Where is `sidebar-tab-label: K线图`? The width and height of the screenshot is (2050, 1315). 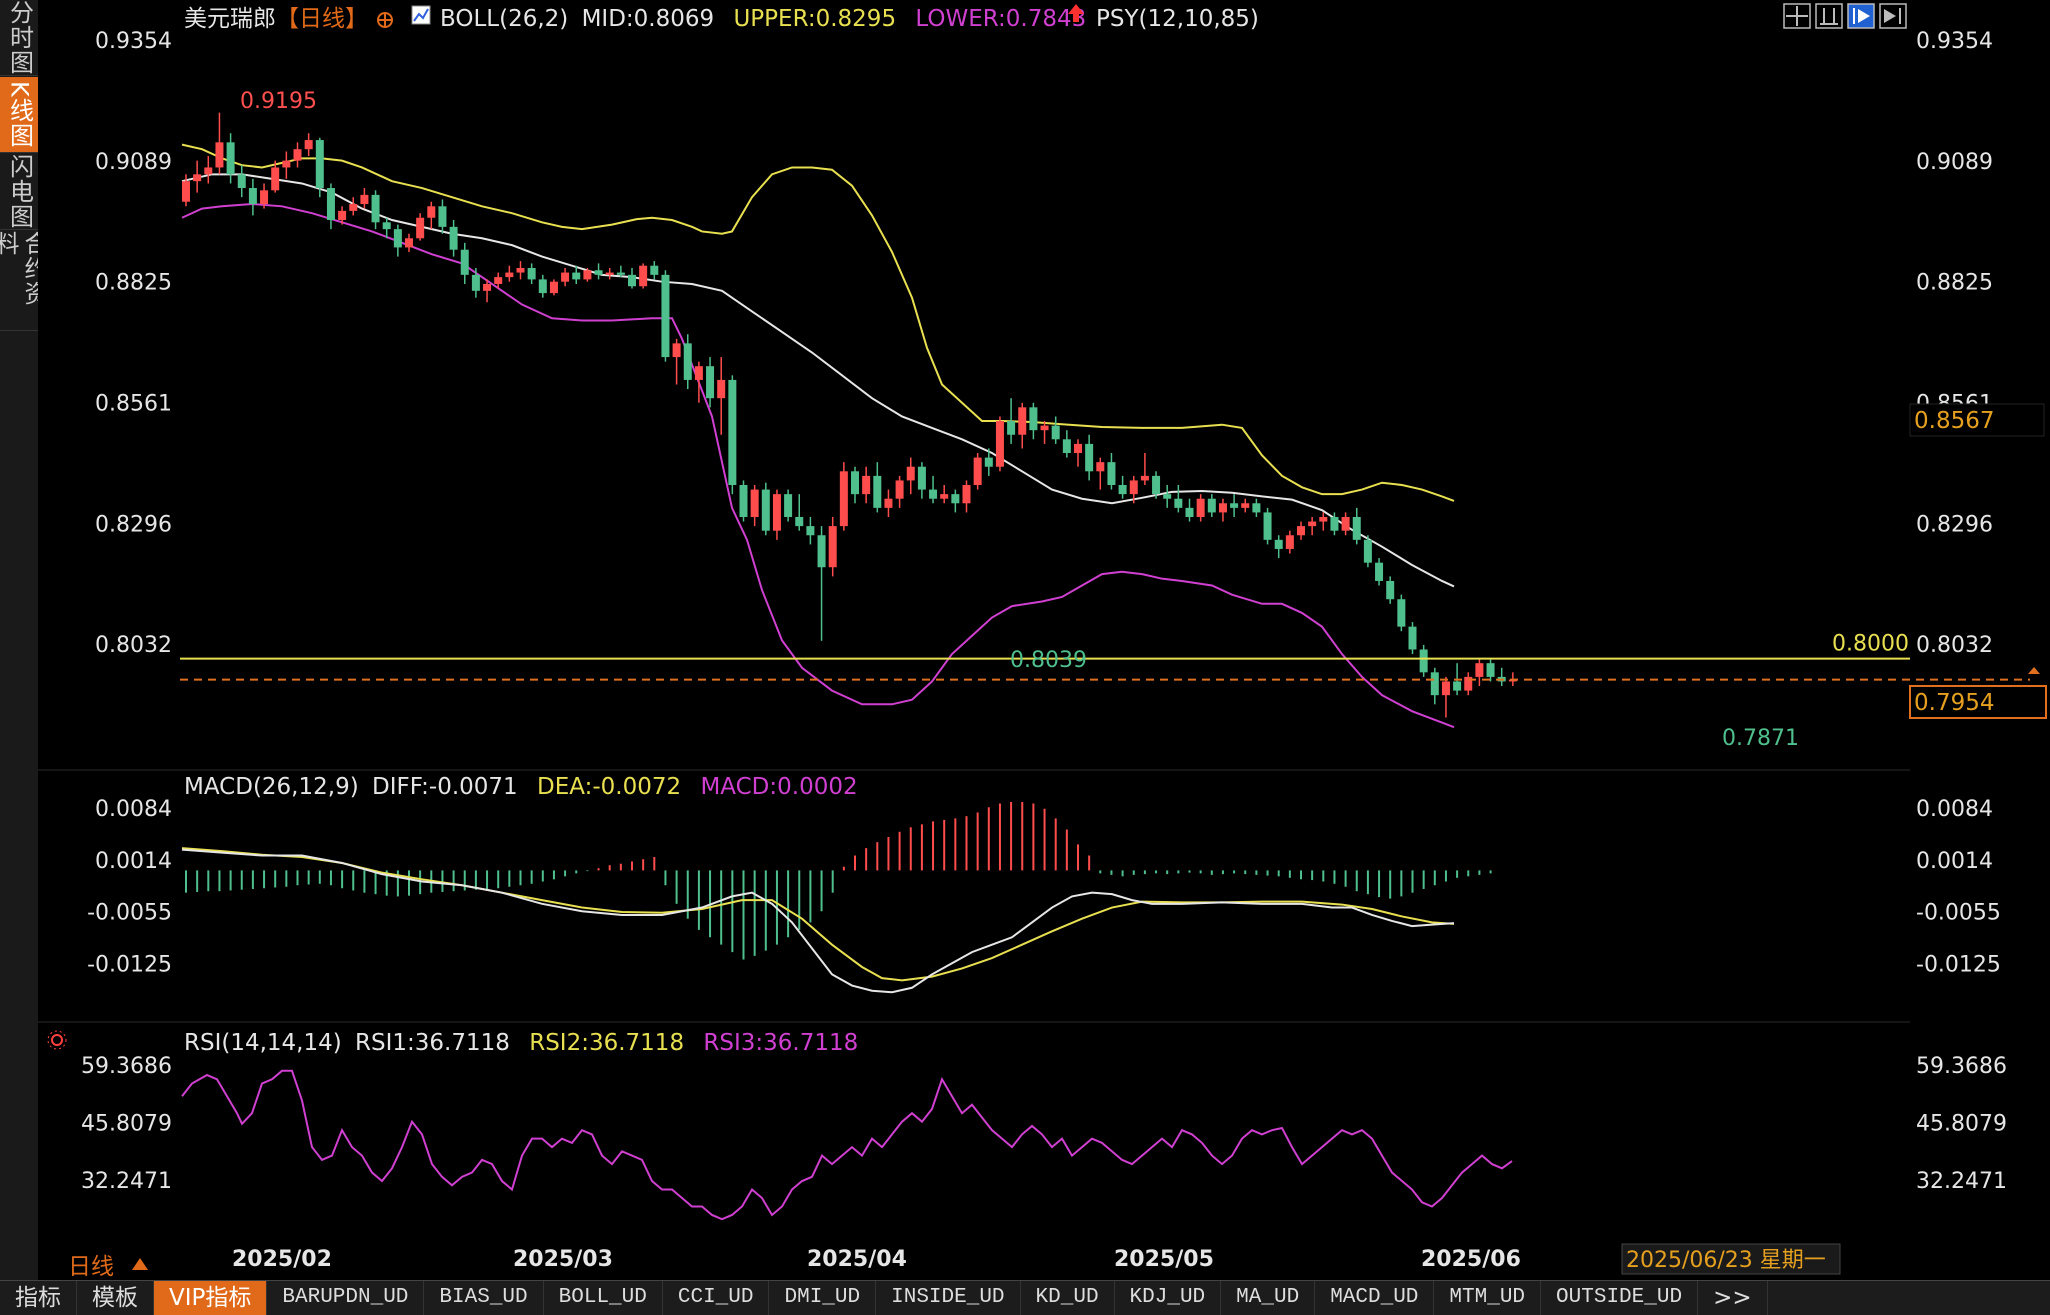
sidebar-tab-label: K线图 is located at coordinates (19, 114).